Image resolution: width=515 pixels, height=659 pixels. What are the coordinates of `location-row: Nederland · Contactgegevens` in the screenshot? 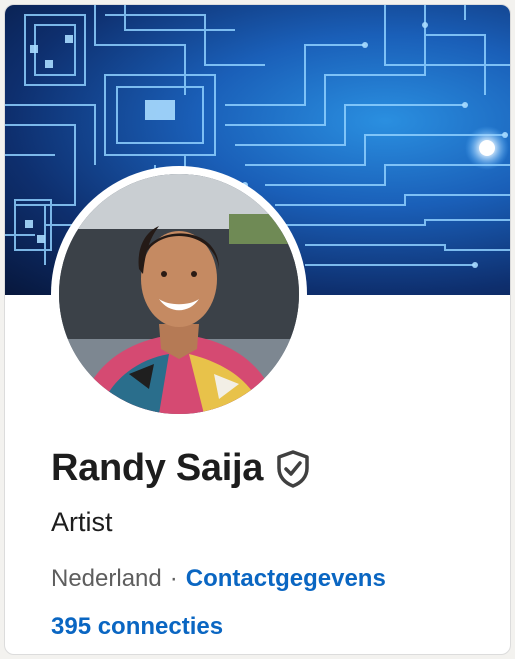 It's located at (218, 579).